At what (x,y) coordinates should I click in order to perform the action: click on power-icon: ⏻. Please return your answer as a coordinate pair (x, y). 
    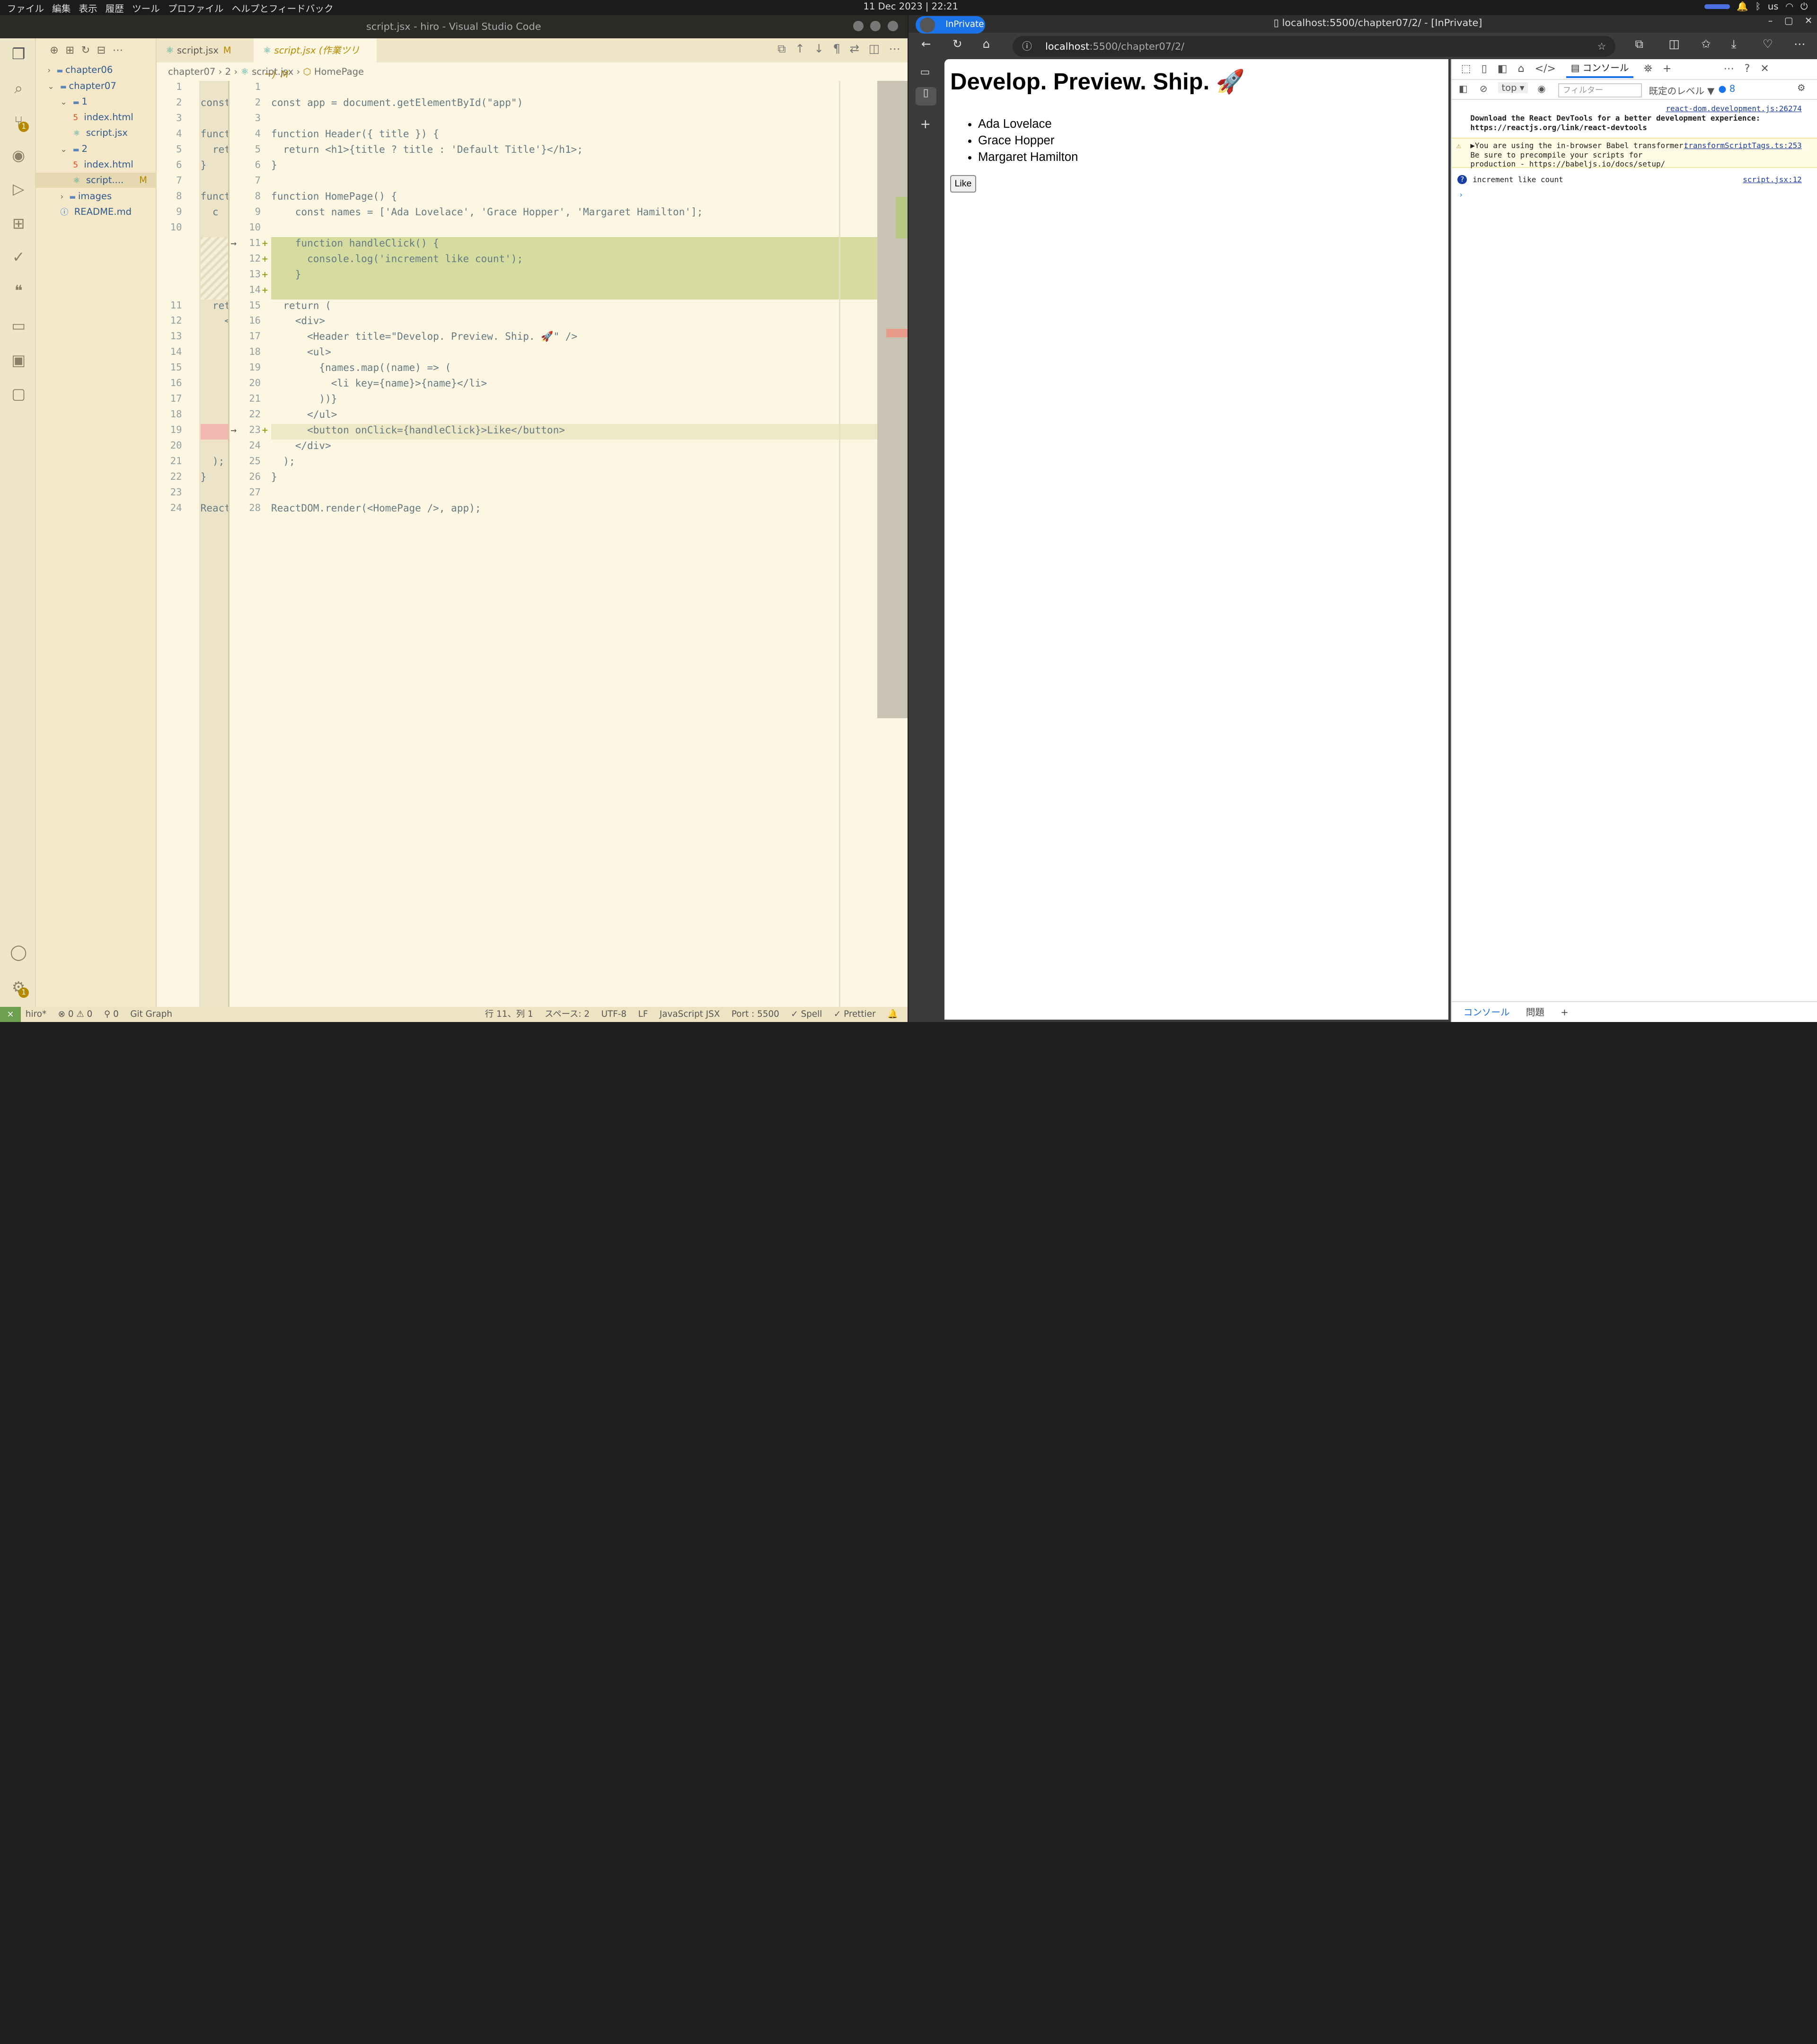
    Looking at the image, I should click on (1804, 6).